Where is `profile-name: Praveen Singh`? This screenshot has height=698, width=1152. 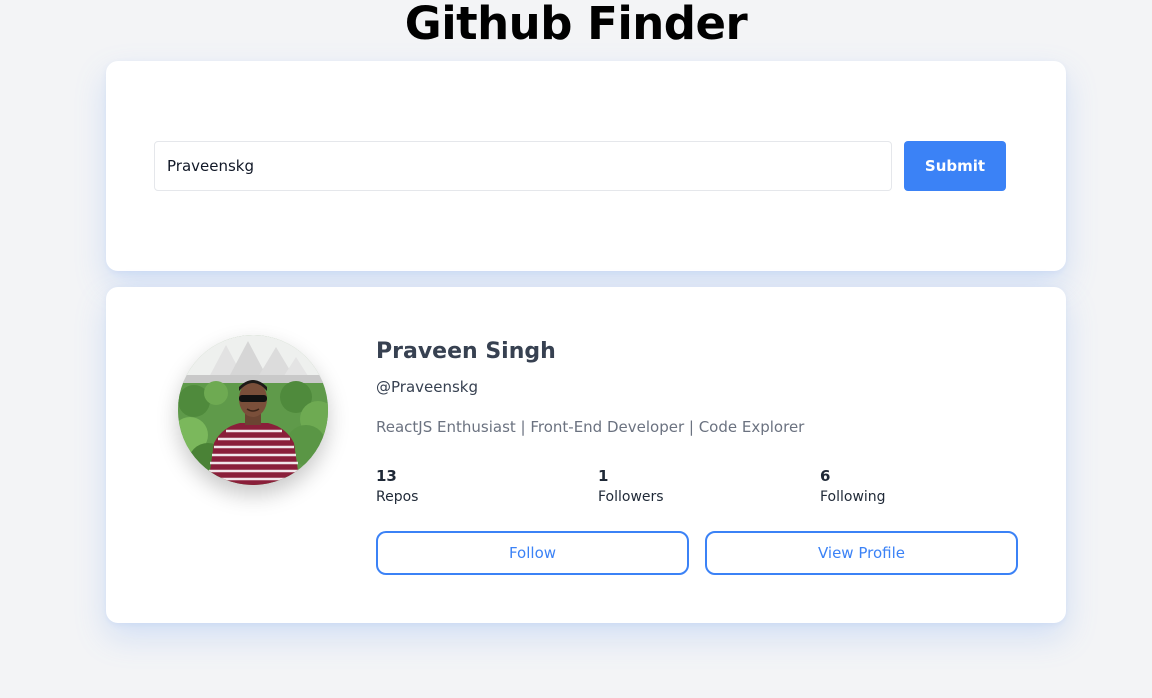
profile-name: Praveen Singh is located at coordinates (466, 351).